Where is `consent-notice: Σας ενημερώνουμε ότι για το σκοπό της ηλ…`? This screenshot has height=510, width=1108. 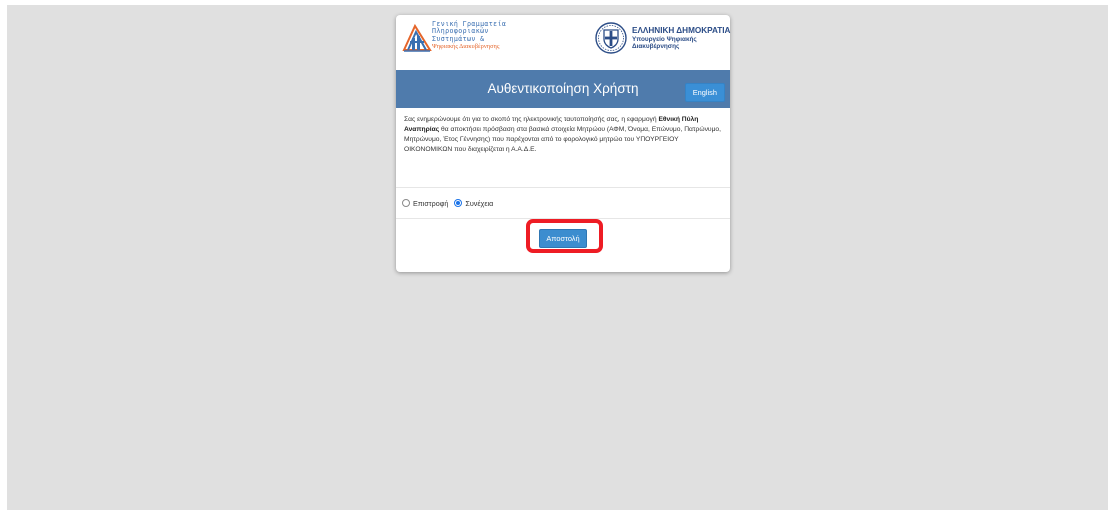
consent-notice: Σας ενημερώνουμε ότι για το σκοπό της ηλ… is located at coordinates (563, 147).